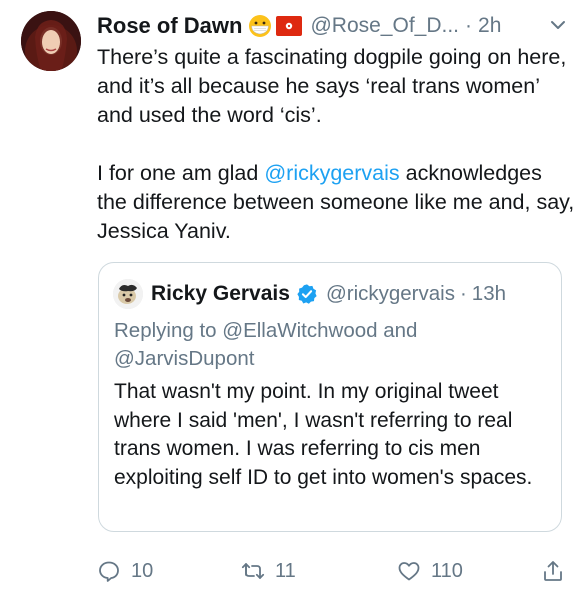  Describe the element at coordinates (447, 570) in the screenshot. I see `like-count: 110` at that location.